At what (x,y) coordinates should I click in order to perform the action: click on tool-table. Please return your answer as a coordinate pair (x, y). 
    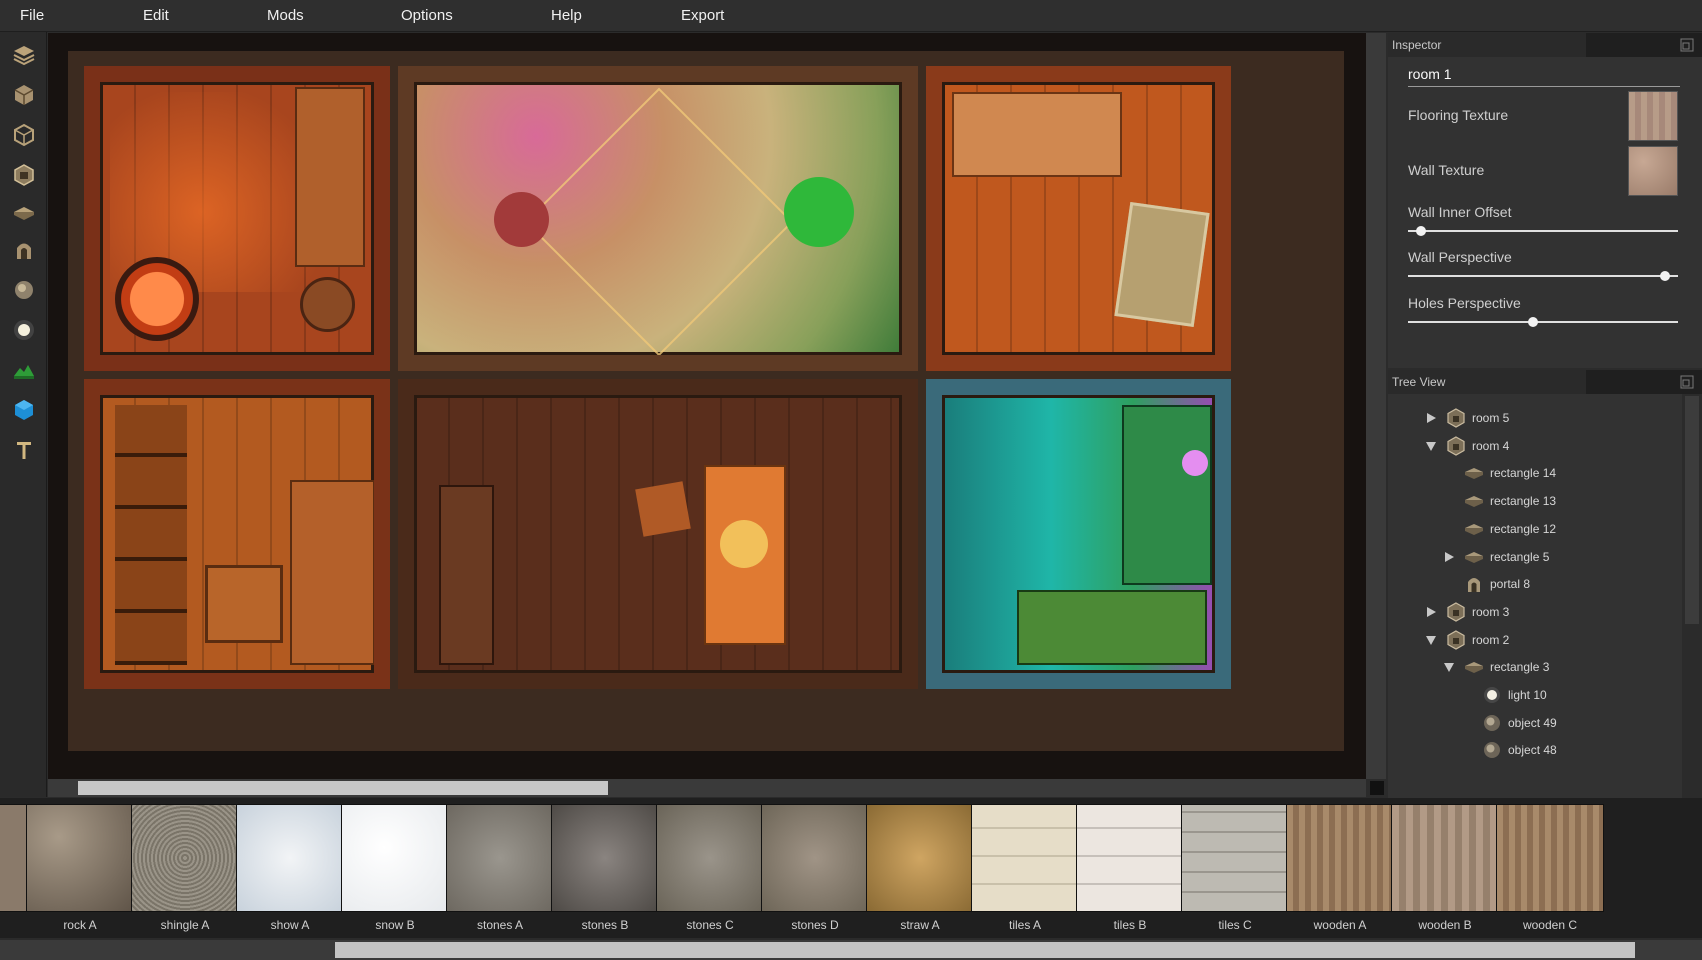
    Looking at the image, I should click on (332, 572).